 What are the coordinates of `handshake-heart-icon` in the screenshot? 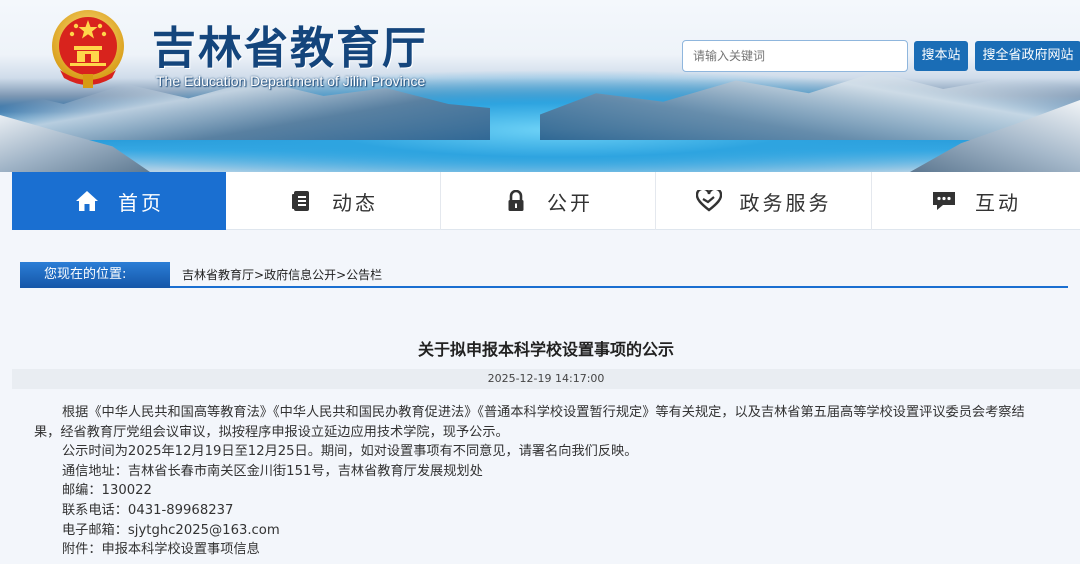 It's located at (708, 201).